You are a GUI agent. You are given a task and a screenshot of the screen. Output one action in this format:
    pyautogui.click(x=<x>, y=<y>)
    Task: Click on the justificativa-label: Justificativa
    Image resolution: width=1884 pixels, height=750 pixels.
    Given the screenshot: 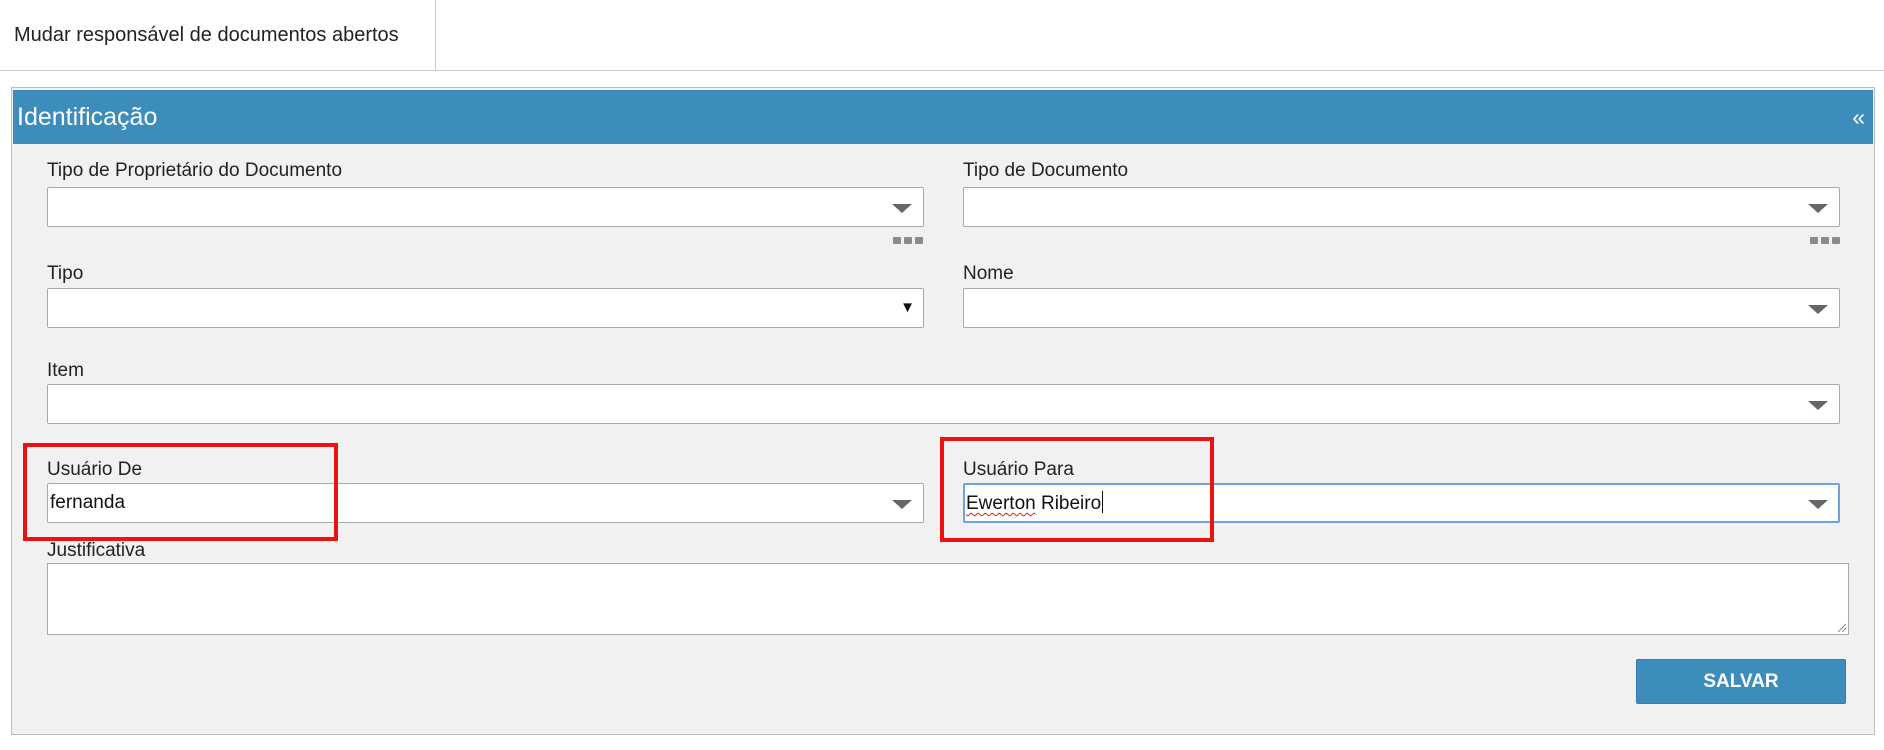 What is the action you would take?
    pyautogui.click(x=96, y=550)
    